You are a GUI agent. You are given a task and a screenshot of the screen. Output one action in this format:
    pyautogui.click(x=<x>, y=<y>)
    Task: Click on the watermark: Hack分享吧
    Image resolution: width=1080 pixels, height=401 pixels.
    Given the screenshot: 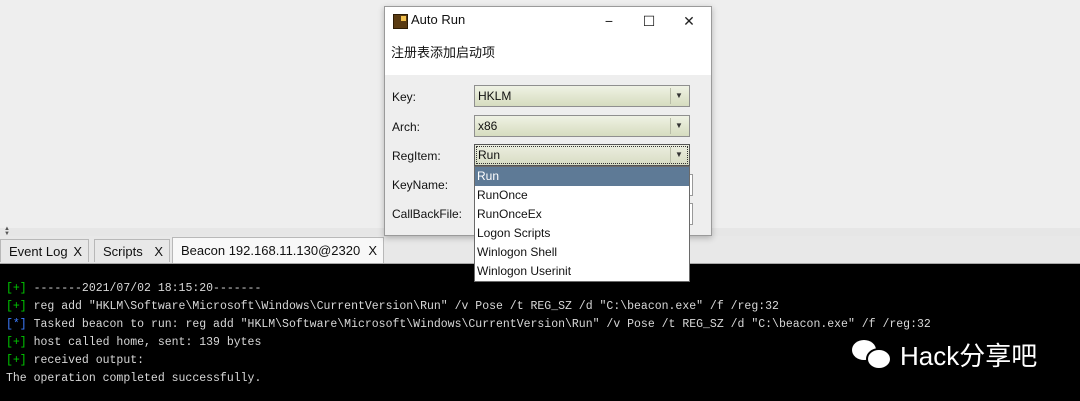 What is the action you would take?
    pyautogui.click(x=944, y=354)
    